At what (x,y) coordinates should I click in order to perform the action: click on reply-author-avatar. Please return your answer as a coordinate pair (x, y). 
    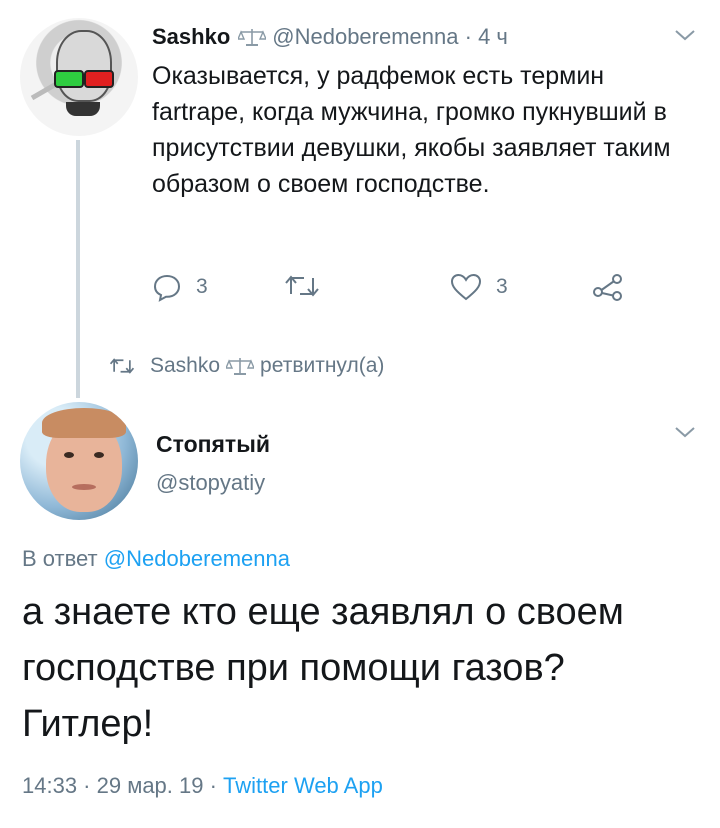
    Looking at the image, I should click on (79, 461).